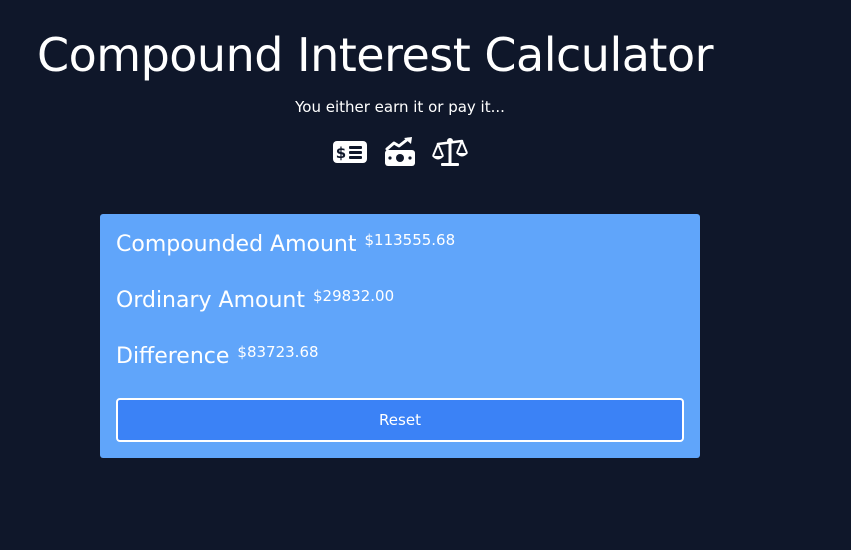  I want to click on ordinary-amount-value: $29832.00, so click(354, 296).